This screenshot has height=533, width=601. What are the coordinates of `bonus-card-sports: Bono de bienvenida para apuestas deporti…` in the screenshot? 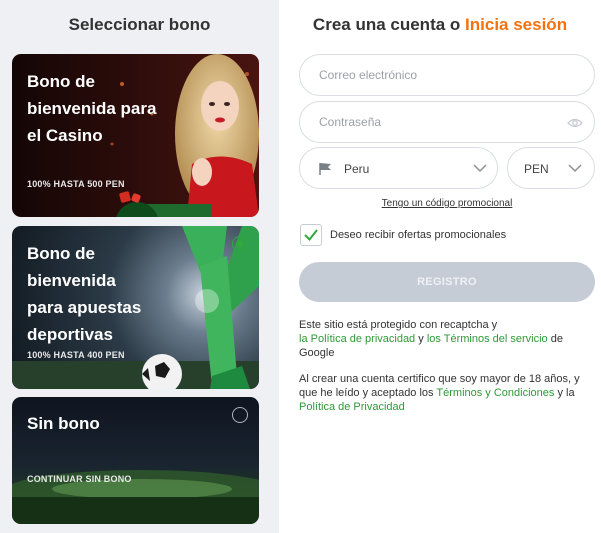 It's located at (135, 307).